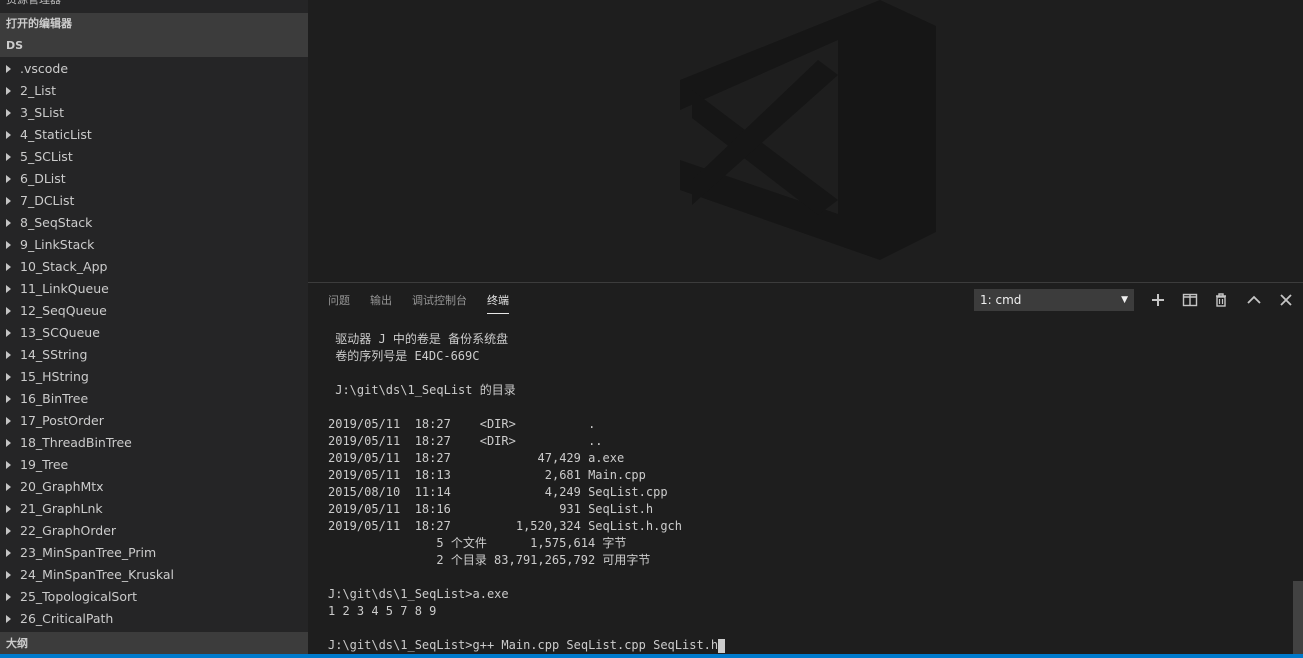 Image resolution: width=1303 pixels, height=658 pixels. I want to click on folder-item: 20_GraphMtx, so click(154, 487).